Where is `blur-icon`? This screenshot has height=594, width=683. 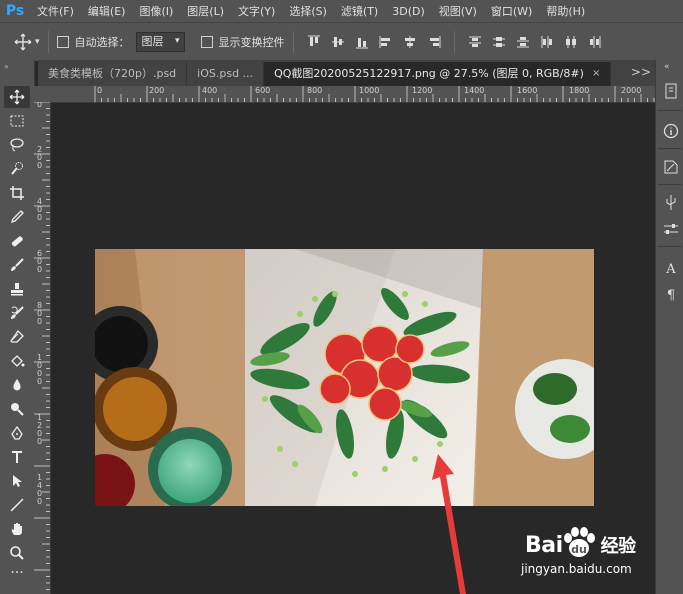 blur-icon is located at coordinates (17, 385).